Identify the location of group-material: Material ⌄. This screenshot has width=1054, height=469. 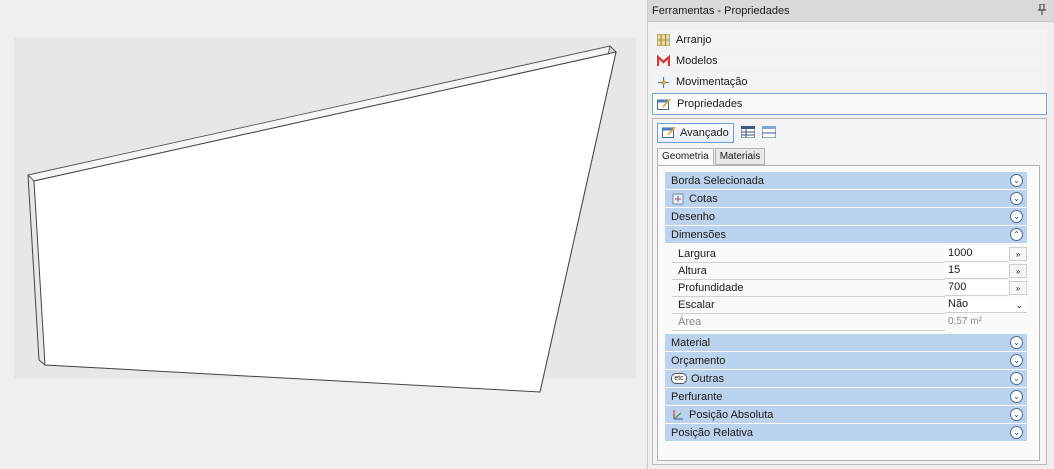
(846, 342).